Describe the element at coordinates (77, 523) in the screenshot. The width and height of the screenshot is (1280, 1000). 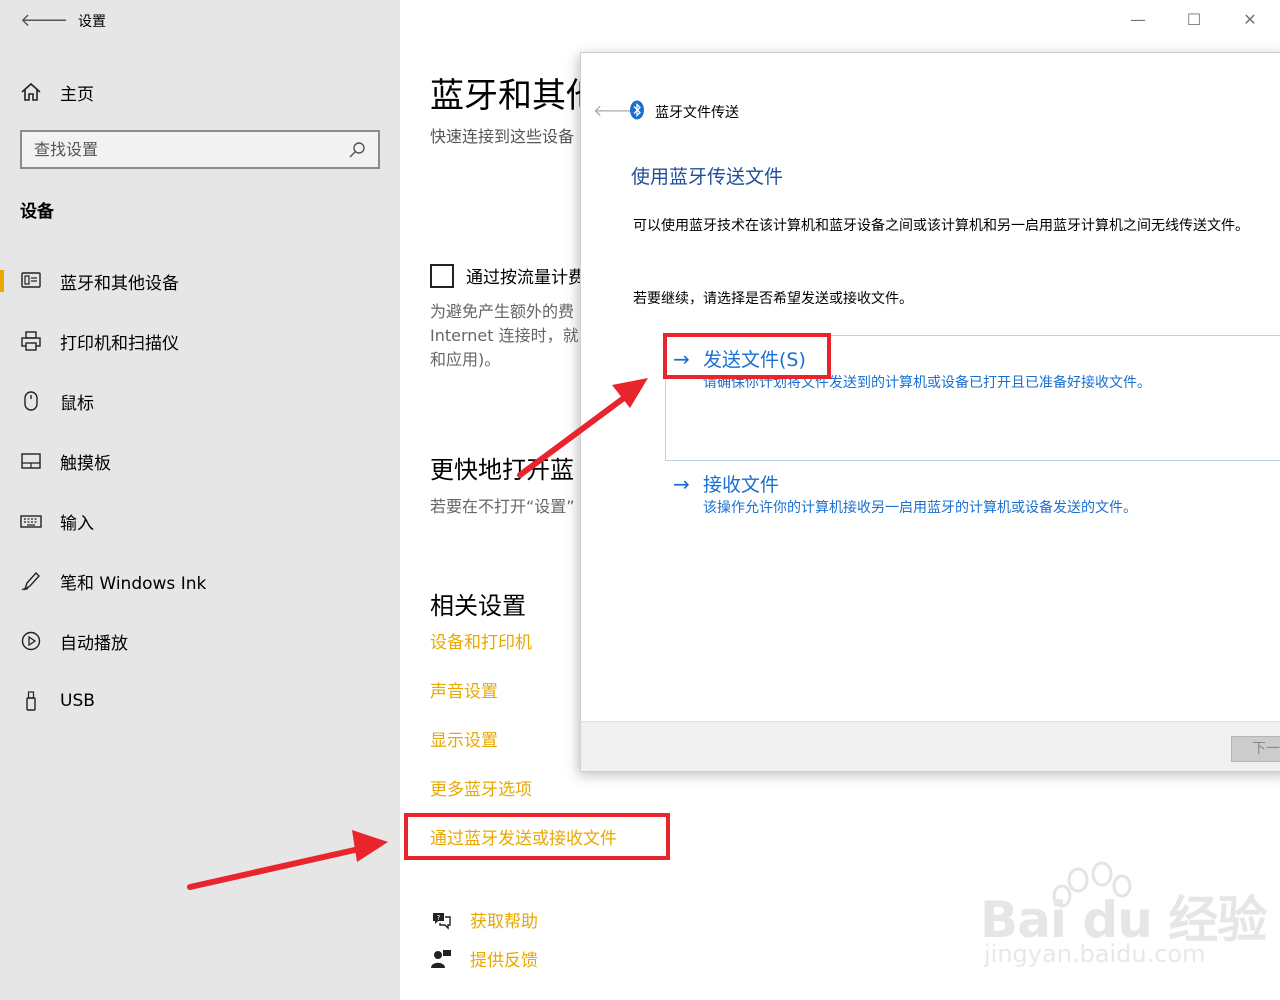
I see `sidebar-item-label: 输入` at that location.